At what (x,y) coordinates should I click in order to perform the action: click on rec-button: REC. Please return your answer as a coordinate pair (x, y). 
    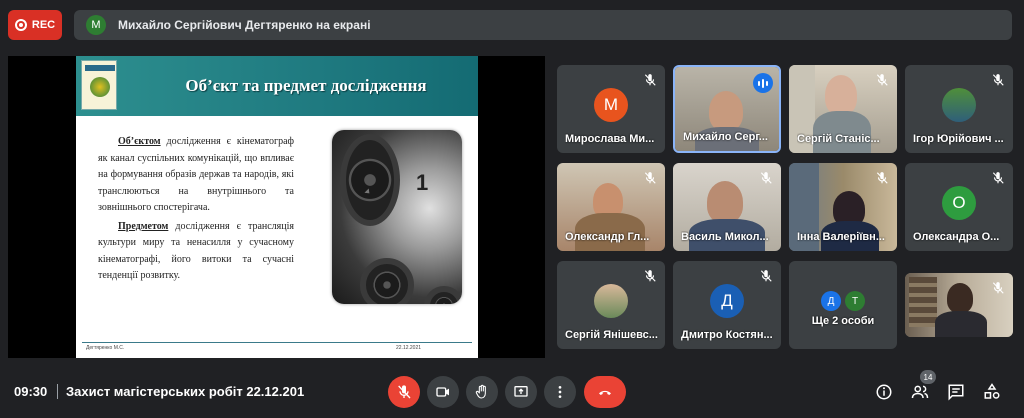
    Looking at the image, I should click on (35, 25).